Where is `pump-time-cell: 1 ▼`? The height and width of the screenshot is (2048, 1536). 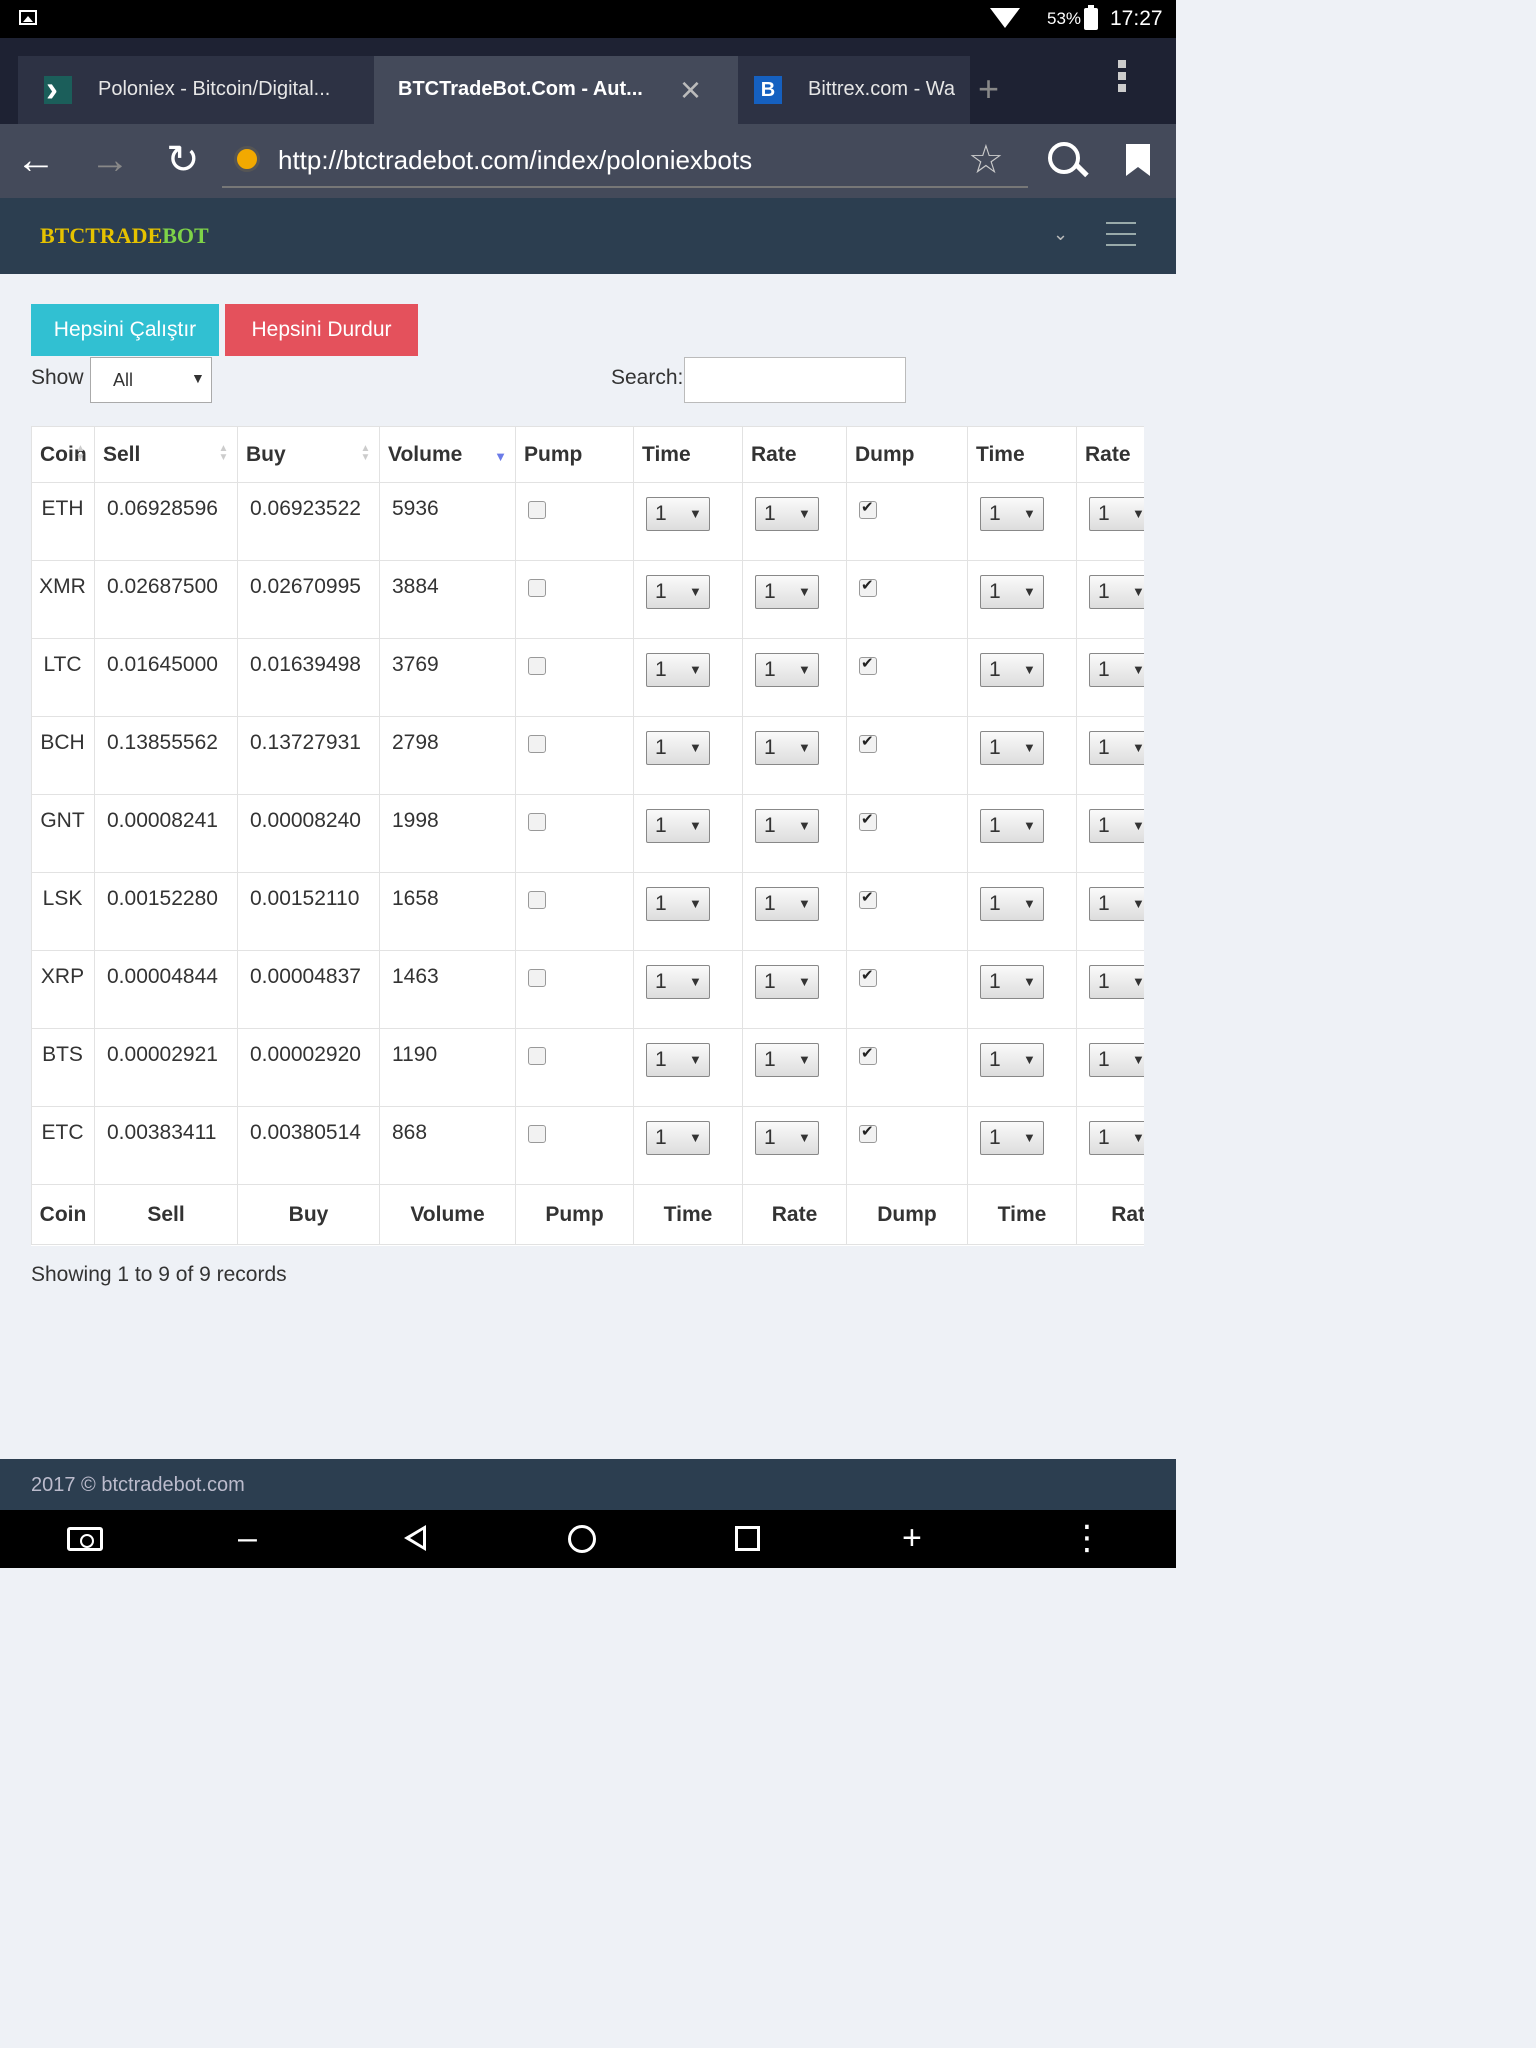 pump-time-cell: 1 ▼ is located at coordinates (688, 989).